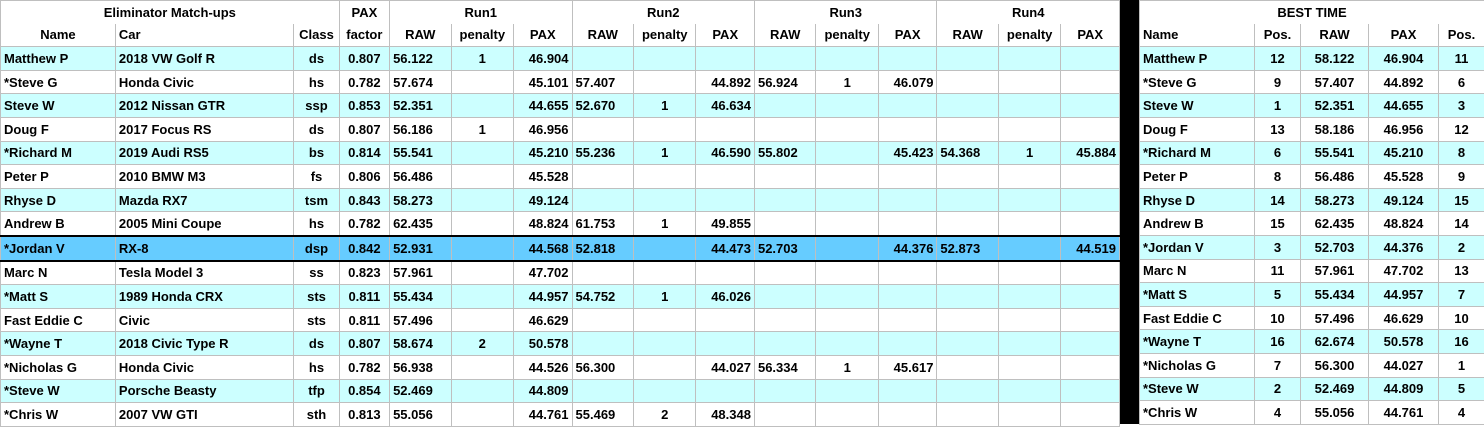  I want to click on bt-raw-cell: 52.469, so click(1335, 389).